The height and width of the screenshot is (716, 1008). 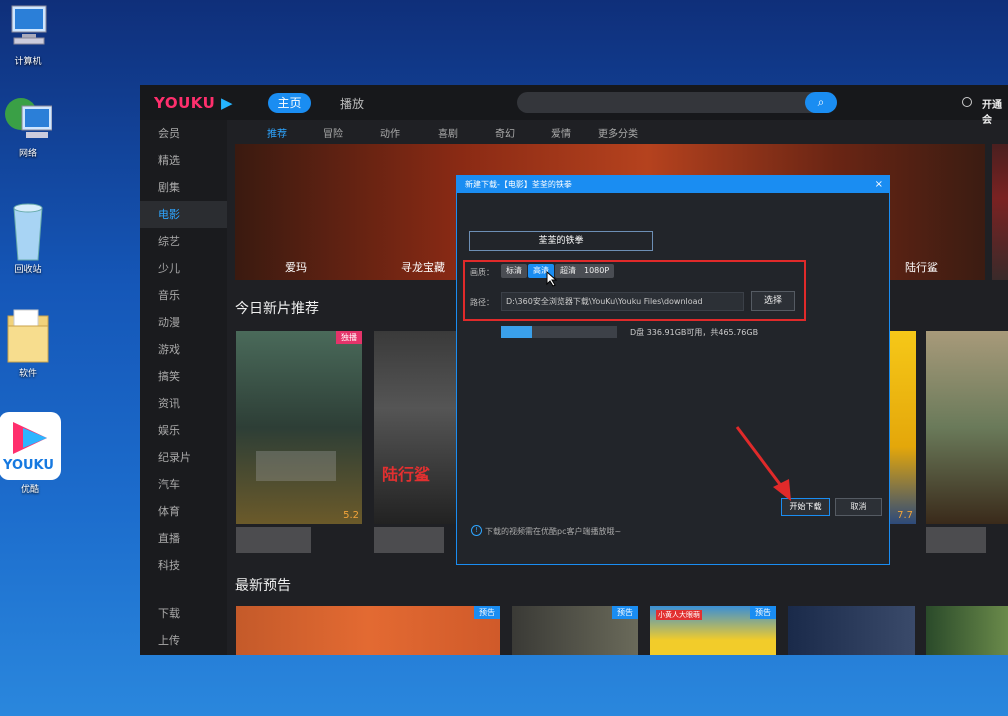 What do you see at coordinates (448, 132) in the screenshot?
I see `subnav-comedy: 喜剧` at bounding box center [448, 132].